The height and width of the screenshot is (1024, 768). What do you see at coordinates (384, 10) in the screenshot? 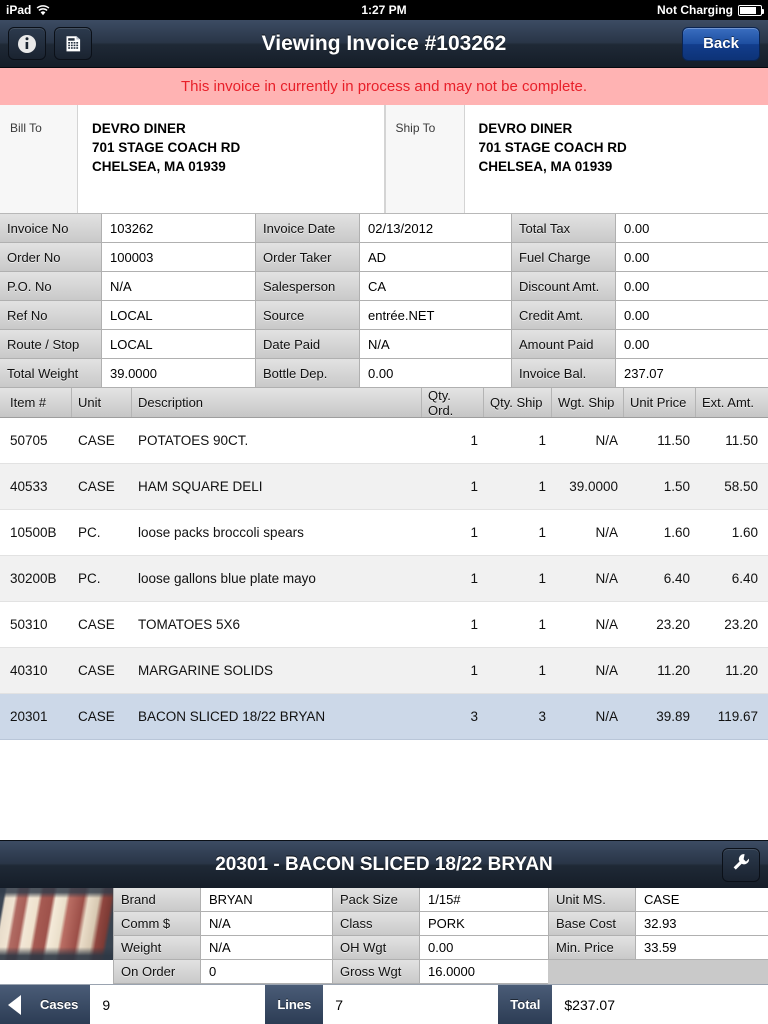
I see `clock: 1:27 PM` at bounding box center [384, 10].